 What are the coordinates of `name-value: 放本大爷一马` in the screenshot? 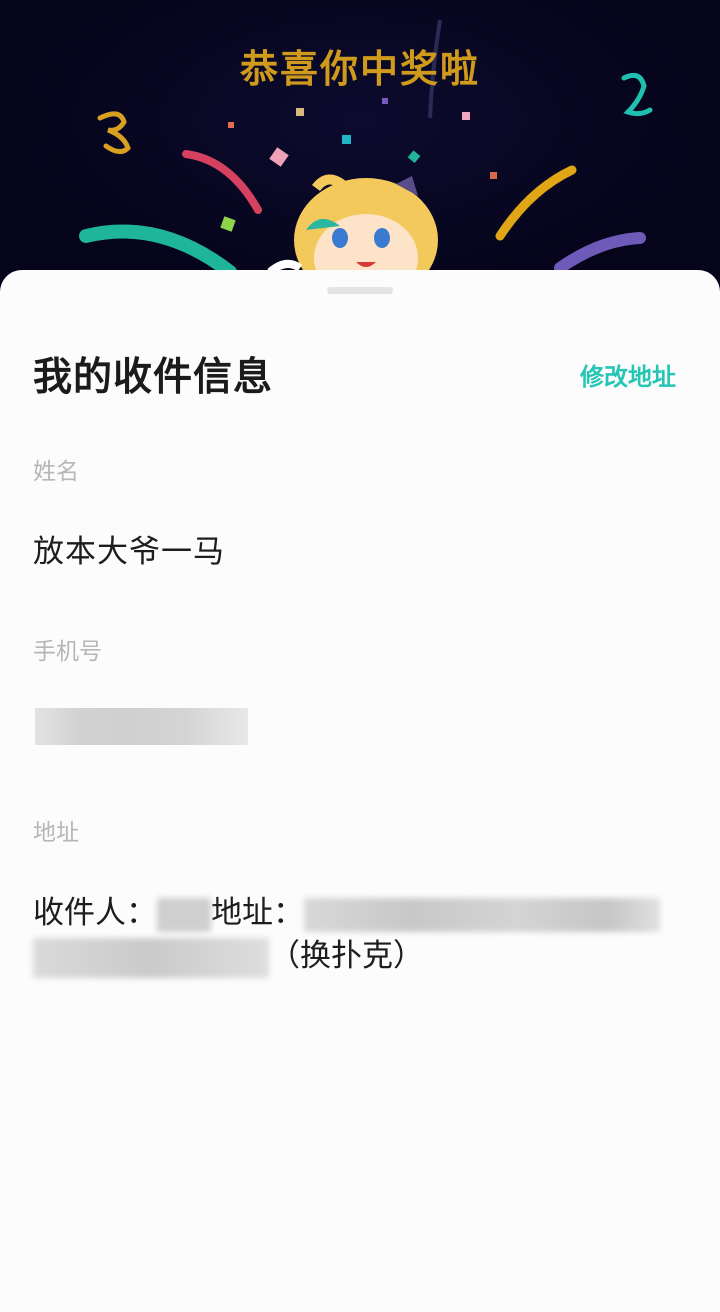 It's located at (129, 552).